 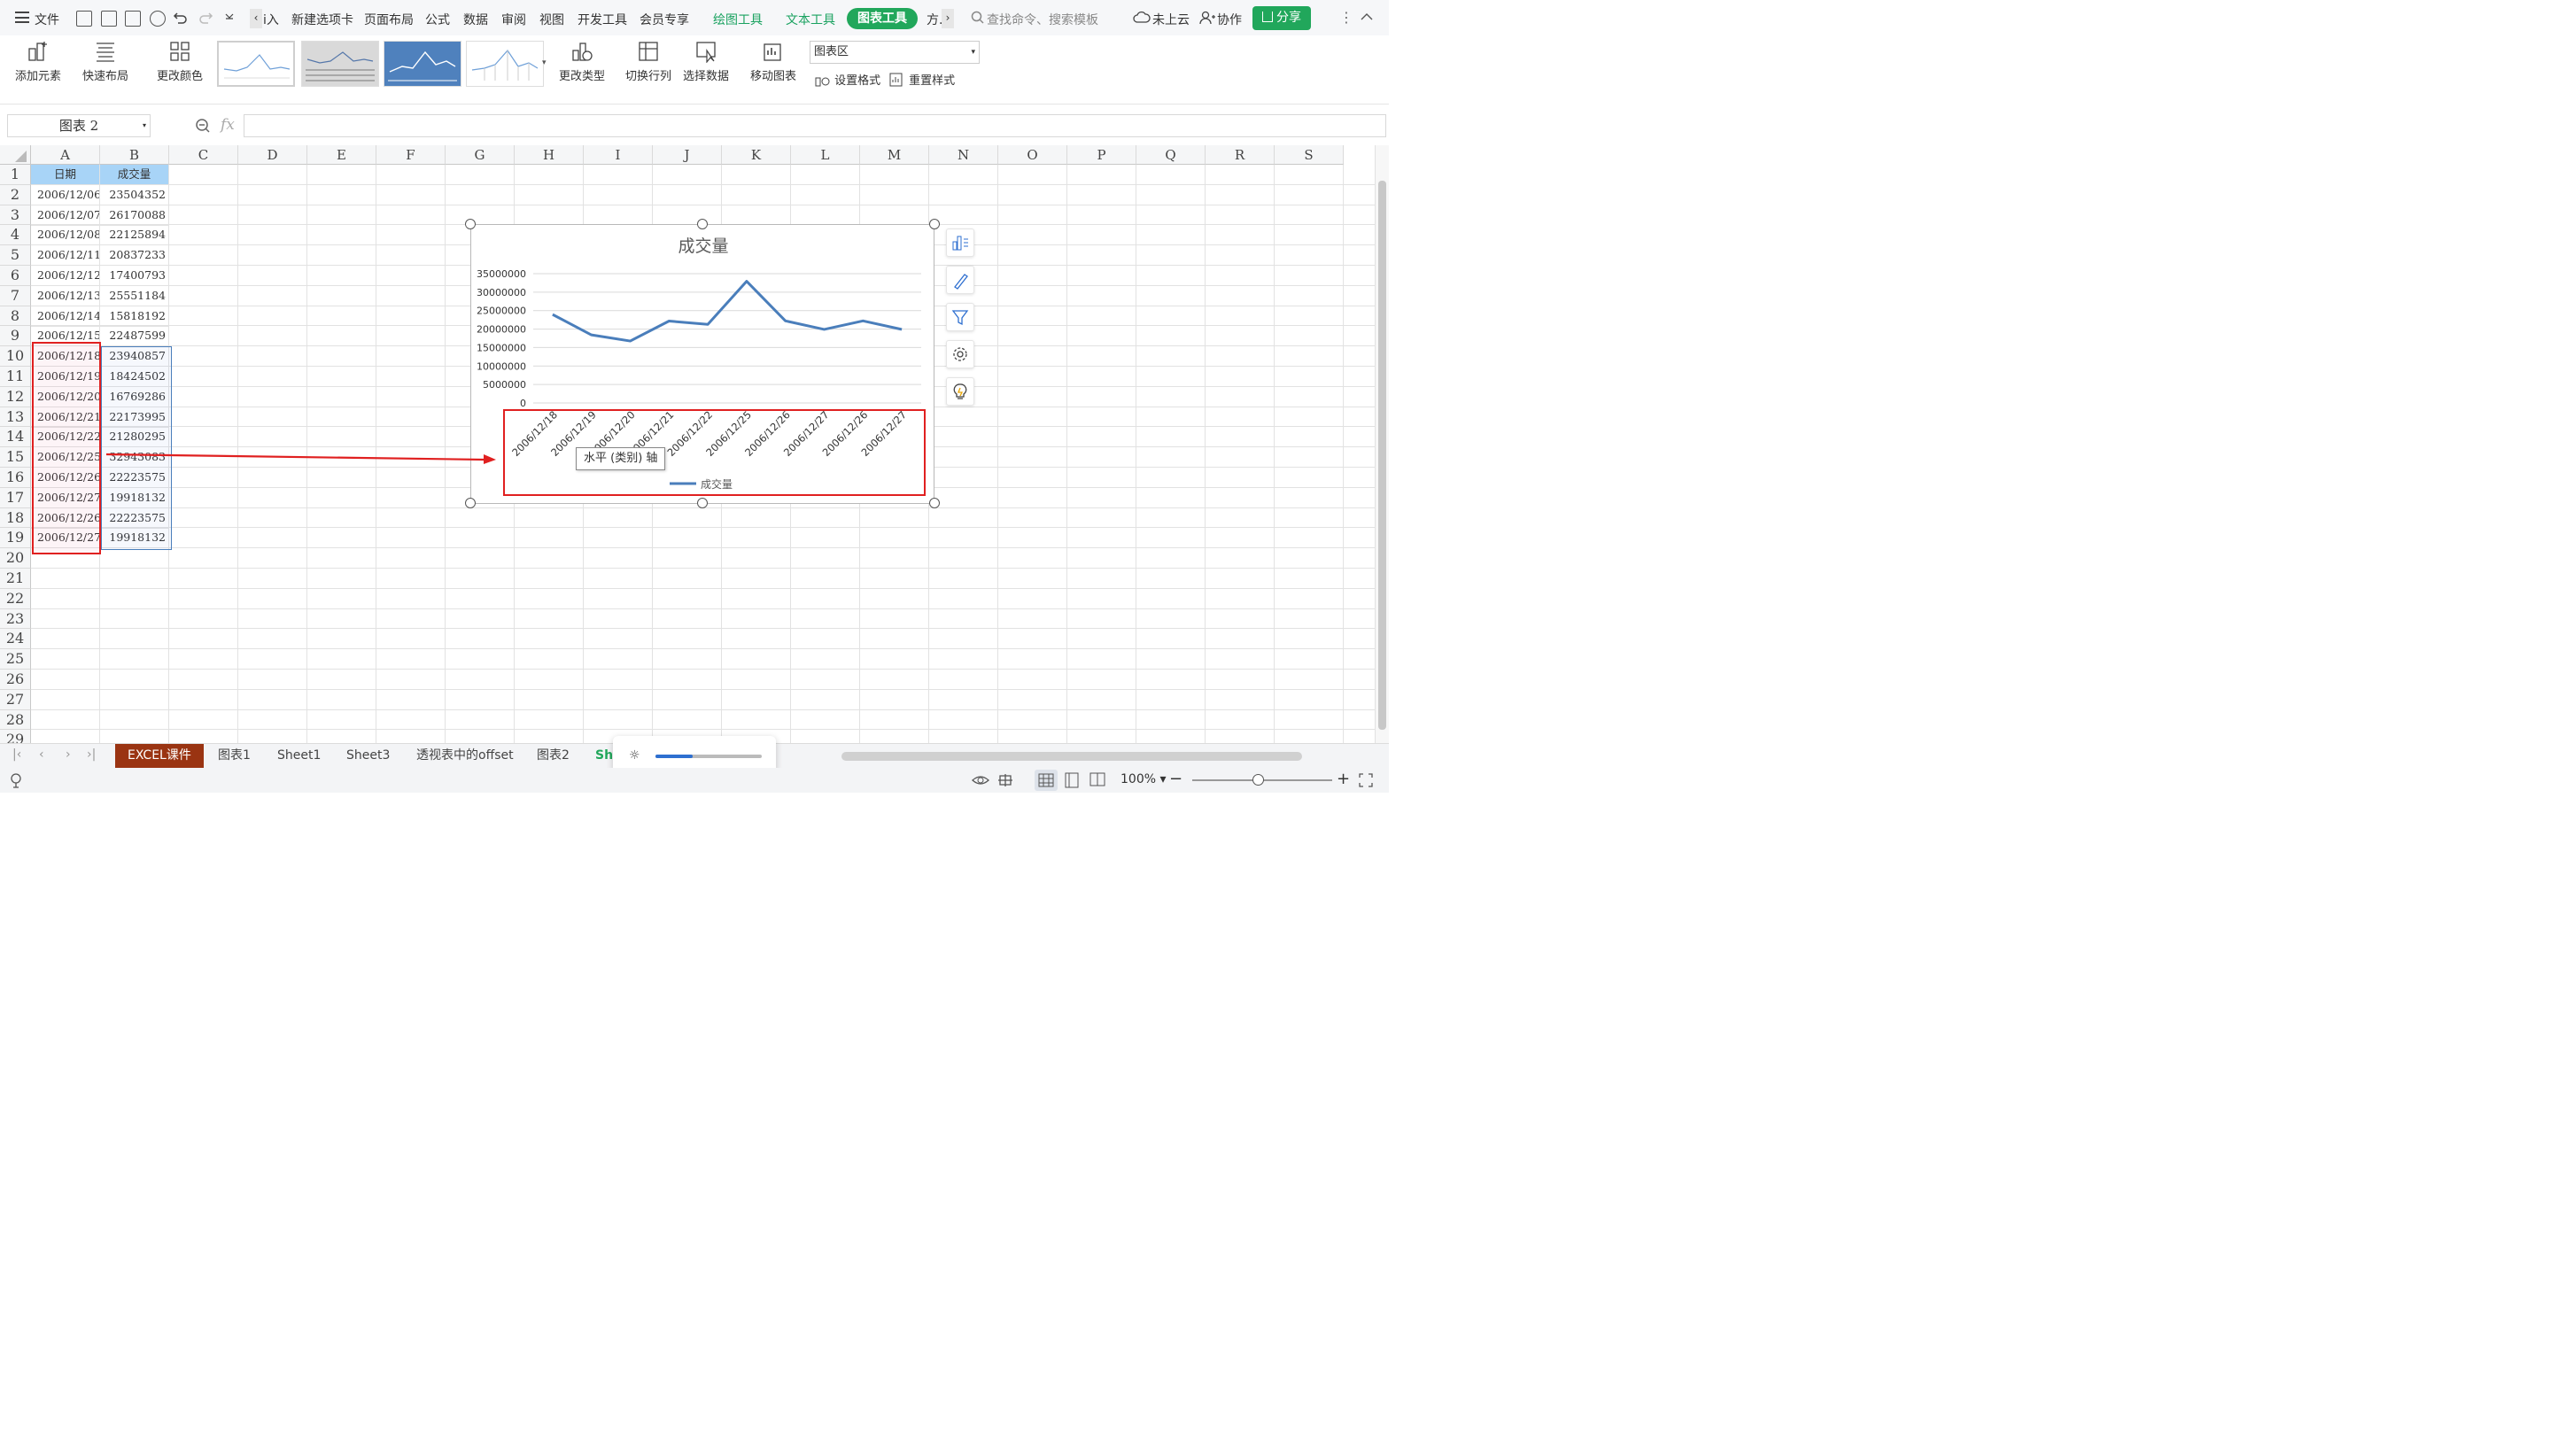 I want to click on row-header-5: 5, so click(x=15, y=255).